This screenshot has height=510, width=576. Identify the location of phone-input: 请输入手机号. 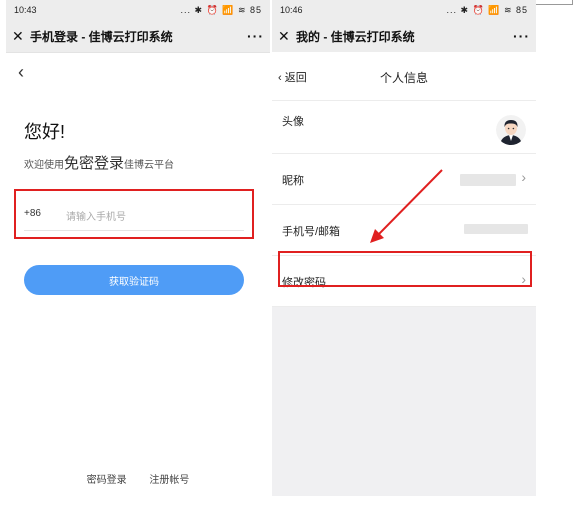
(96, 215).